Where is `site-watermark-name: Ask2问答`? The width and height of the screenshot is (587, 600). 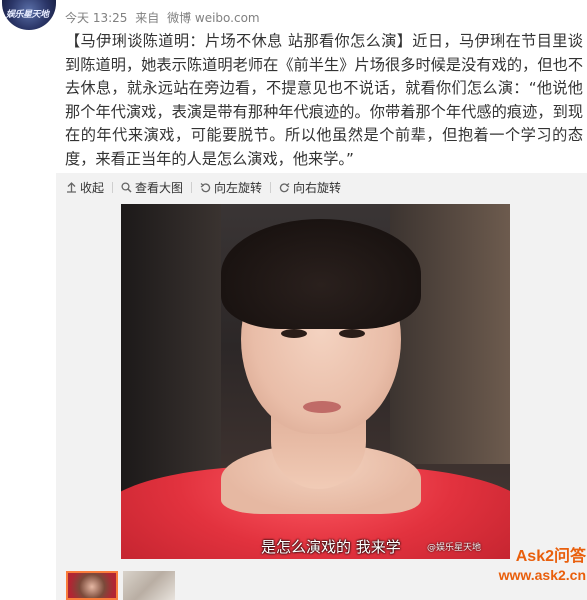 site-watermark-name: Ask2问答 is located at coordinates (550, 556).